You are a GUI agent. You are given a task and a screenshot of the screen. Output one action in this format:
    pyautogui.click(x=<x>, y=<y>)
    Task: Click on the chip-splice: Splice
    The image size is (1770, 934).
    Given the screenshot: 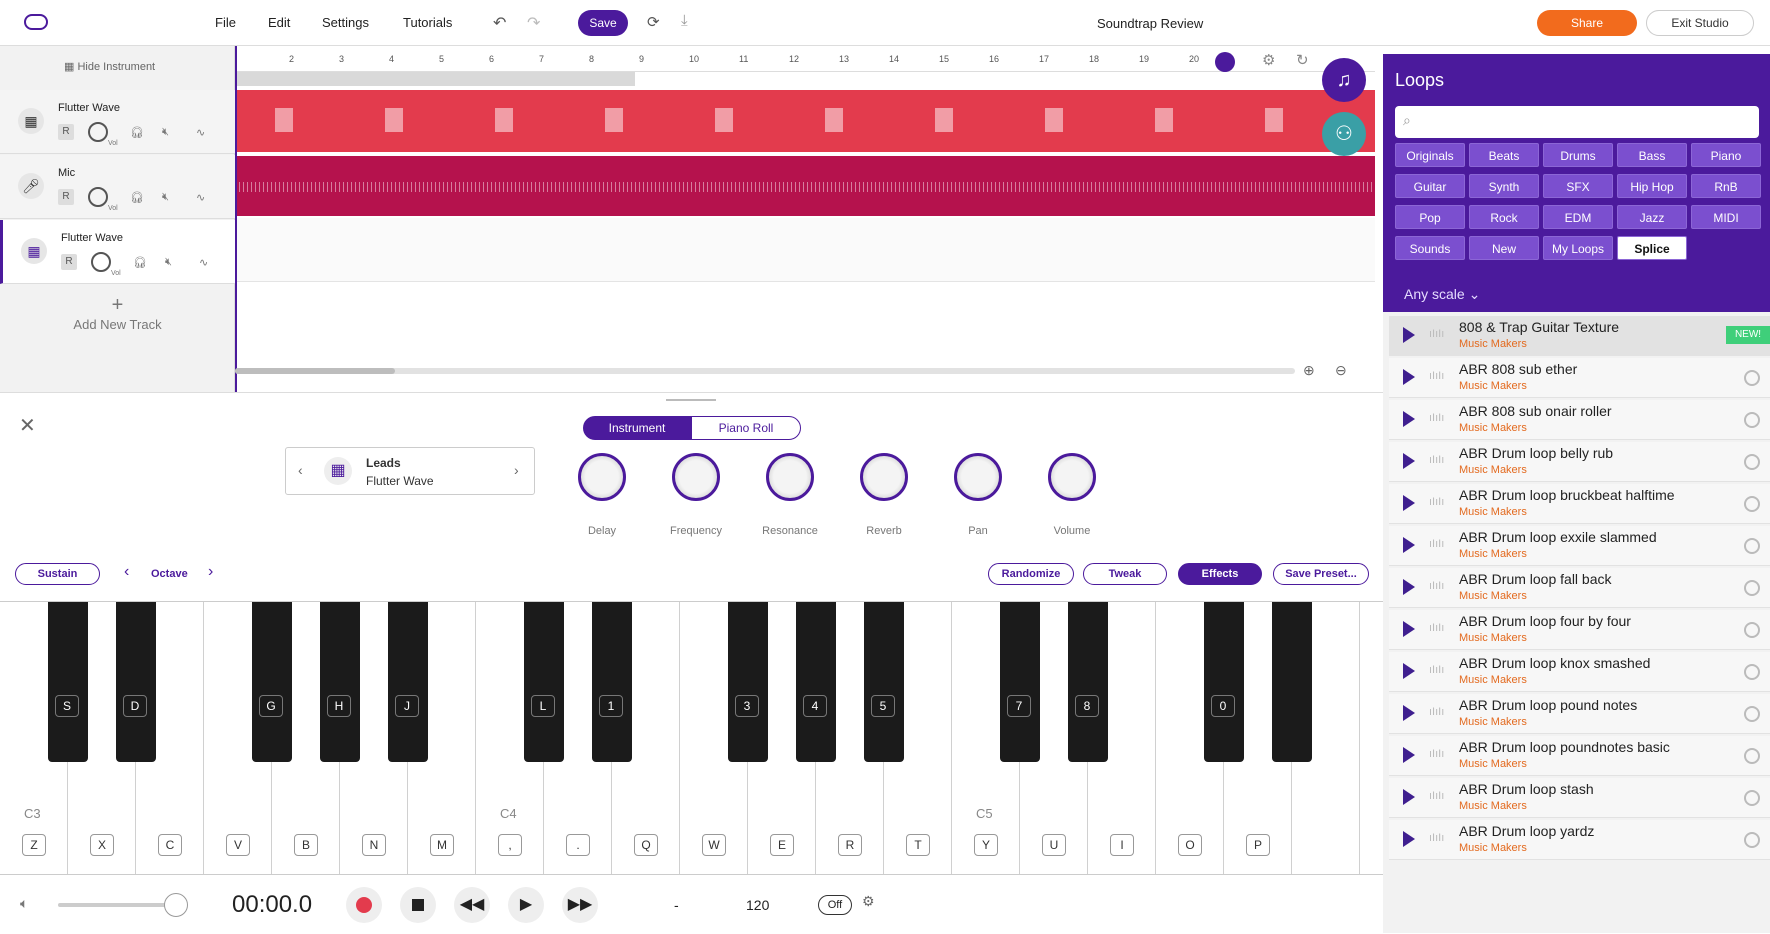 What is the action you would take?
    pyautogui.click(x=1652, y=248)
    